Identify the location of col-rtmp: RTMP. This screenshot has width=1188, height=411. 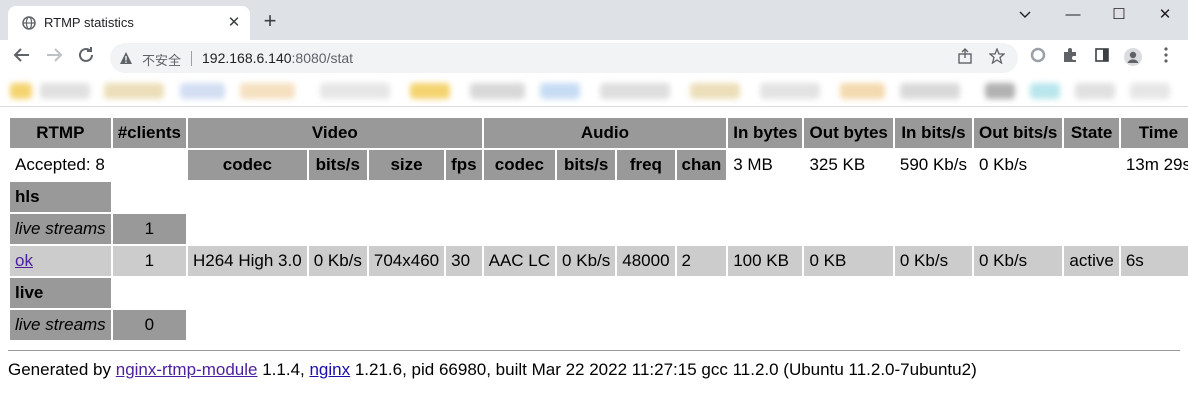
(60, 133).